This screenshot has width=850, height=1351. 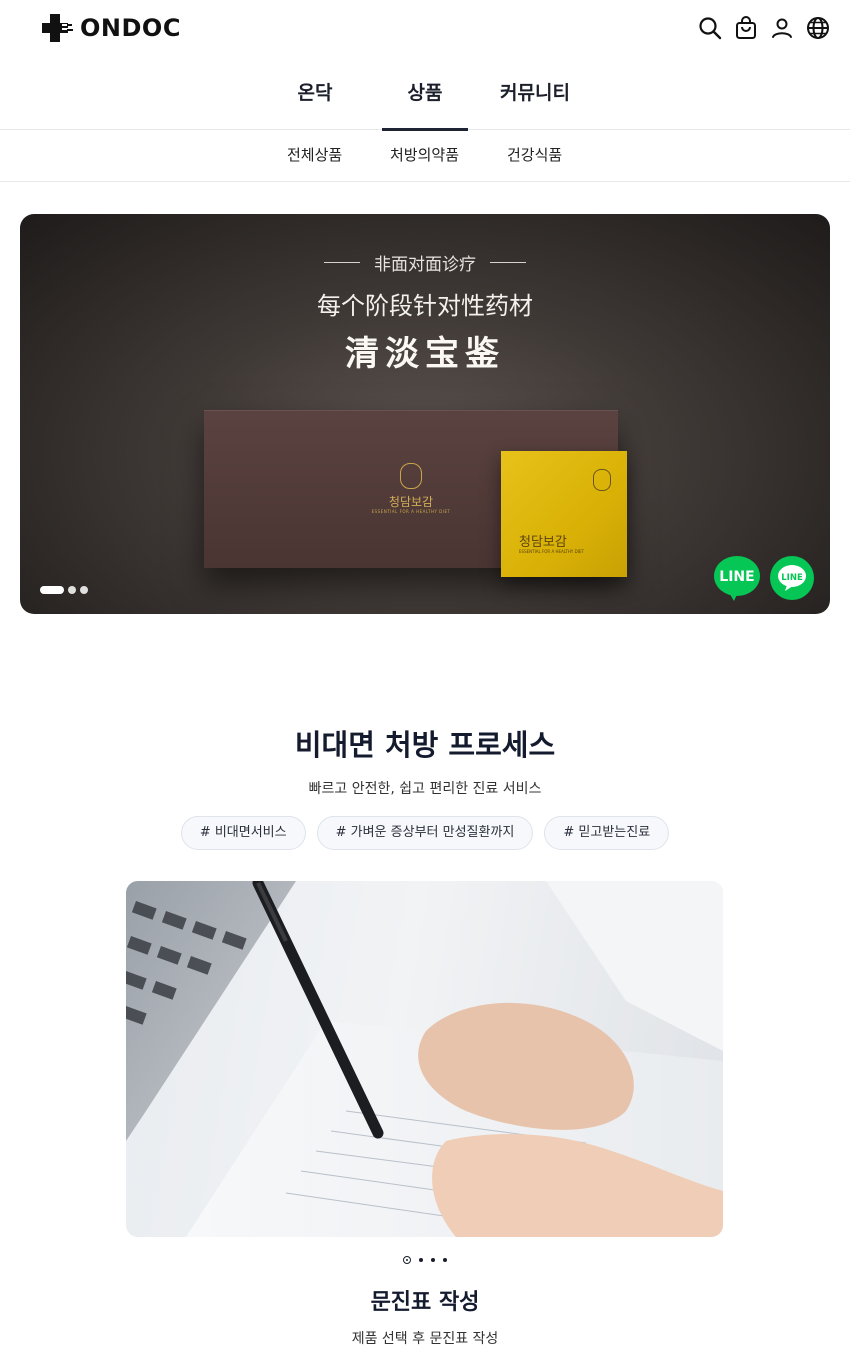 I want to click on sub-nav: 전체상품 처방의약품 건강식품, so click(x=425, y=156).